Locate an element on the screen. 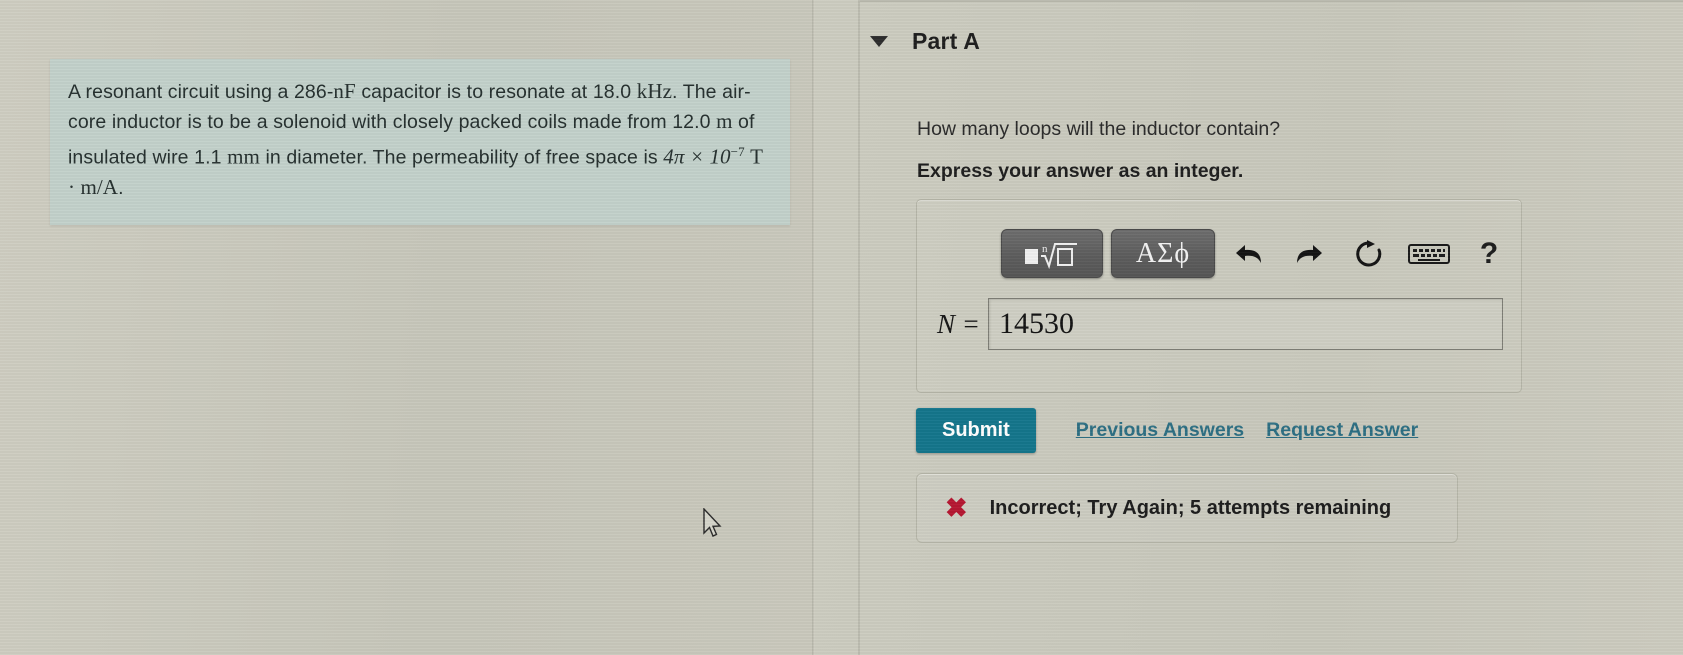 This screenshot has height=655, width=1683. answer-input-row: N = is located at coordinates (1220, 324).